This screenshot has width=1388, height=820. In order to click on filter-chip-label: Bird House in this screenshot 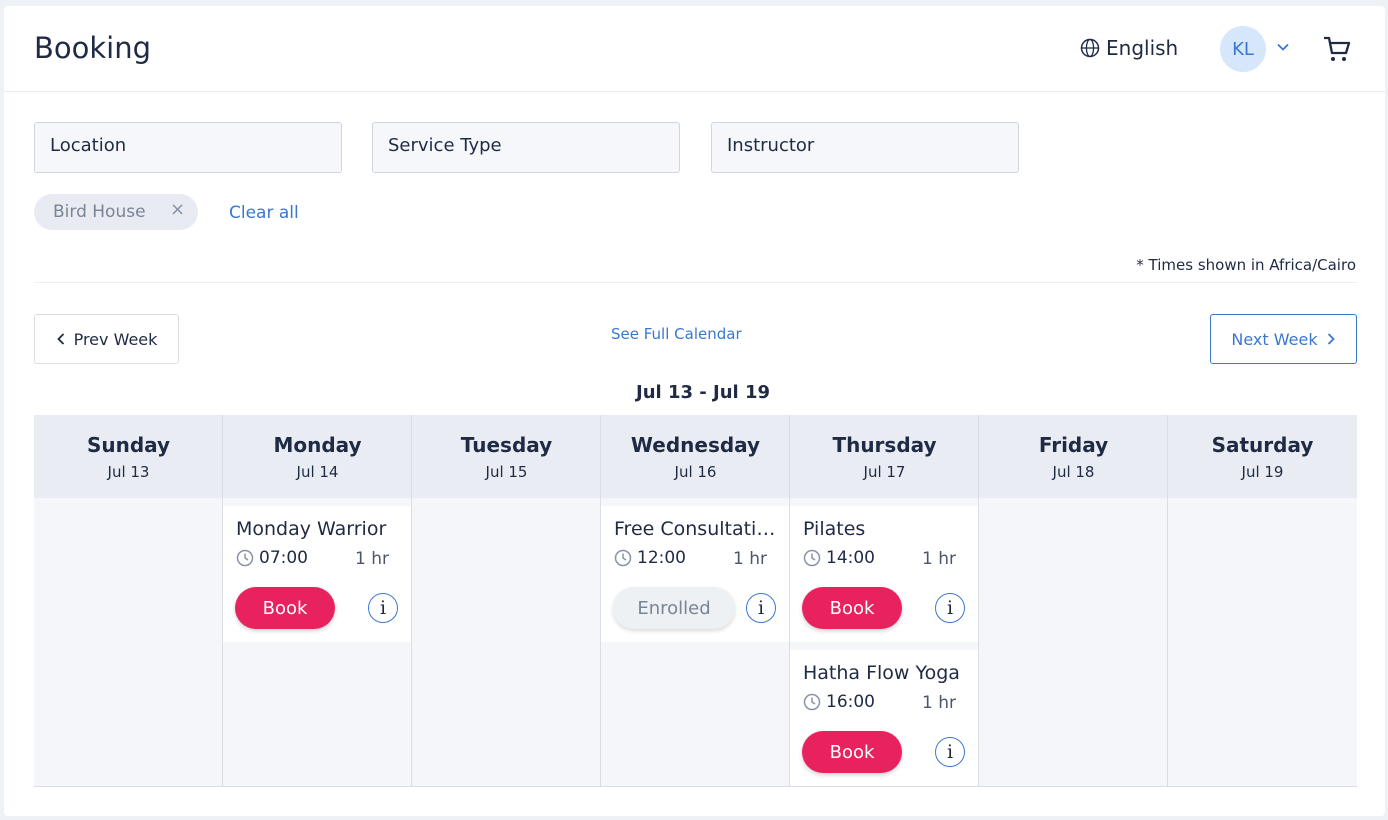, I will do `click(99, 212)`.